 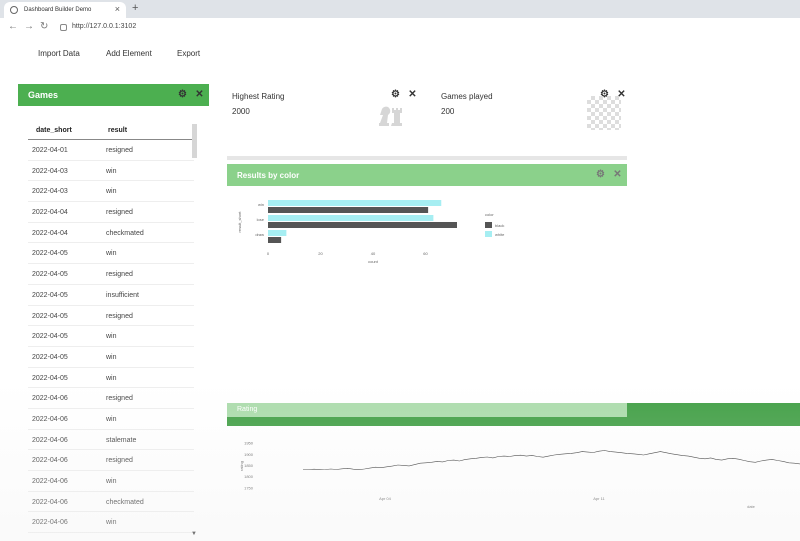 I want to click on x-tick-label: Apr 04, so click(x=385, y=498).